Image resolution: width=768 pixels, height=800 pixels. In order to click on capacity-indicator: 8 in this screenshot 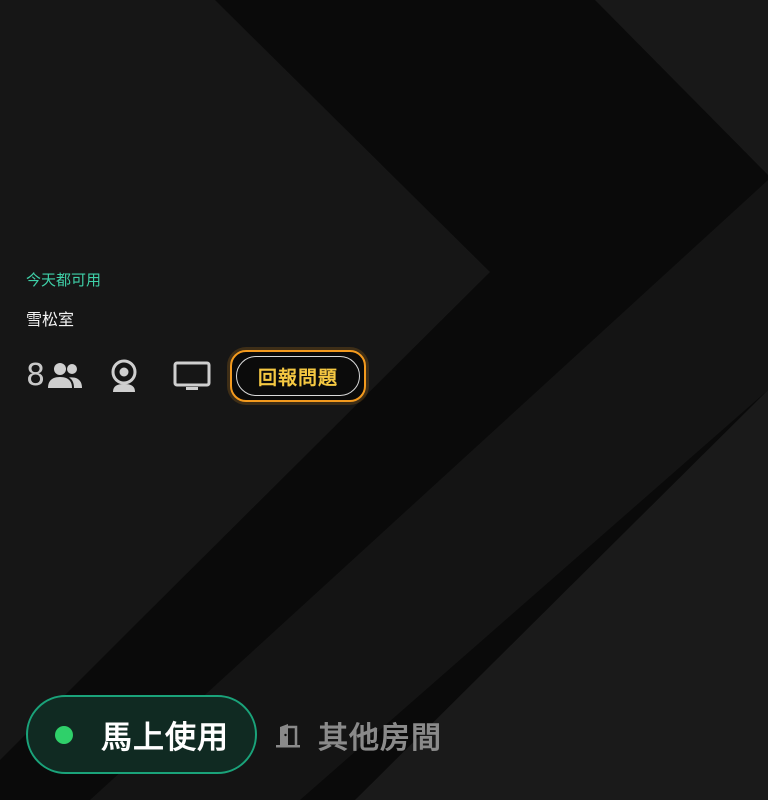, I will do `click(54, 376)`.